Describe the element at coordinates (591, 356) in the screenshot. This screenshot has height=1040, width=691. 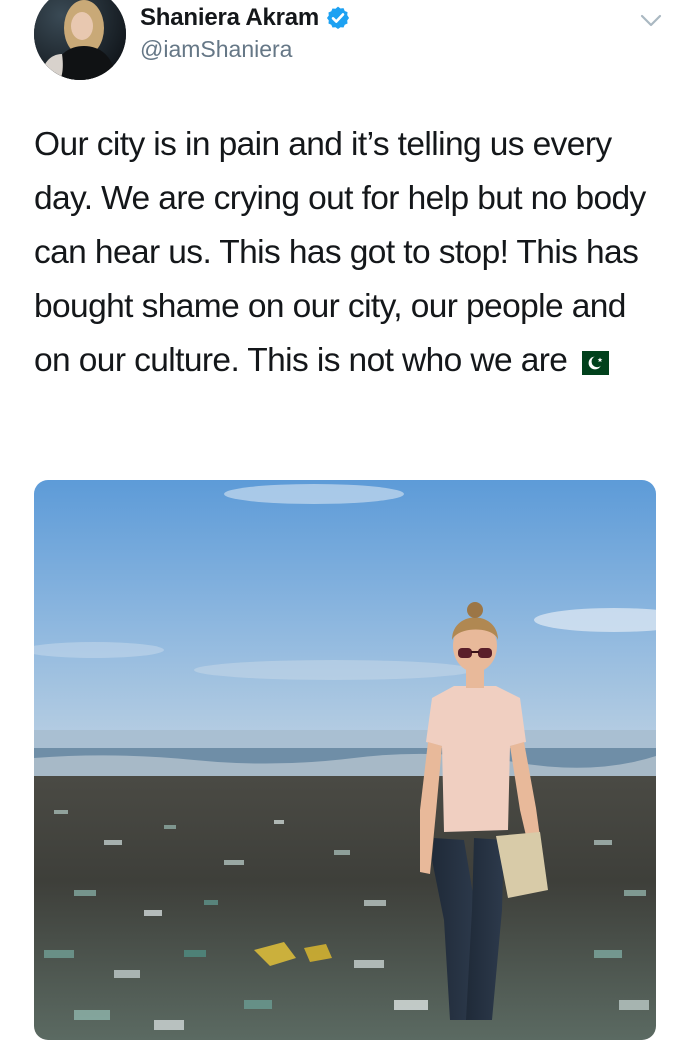
I see `pakistan-flag-icon` at that location.